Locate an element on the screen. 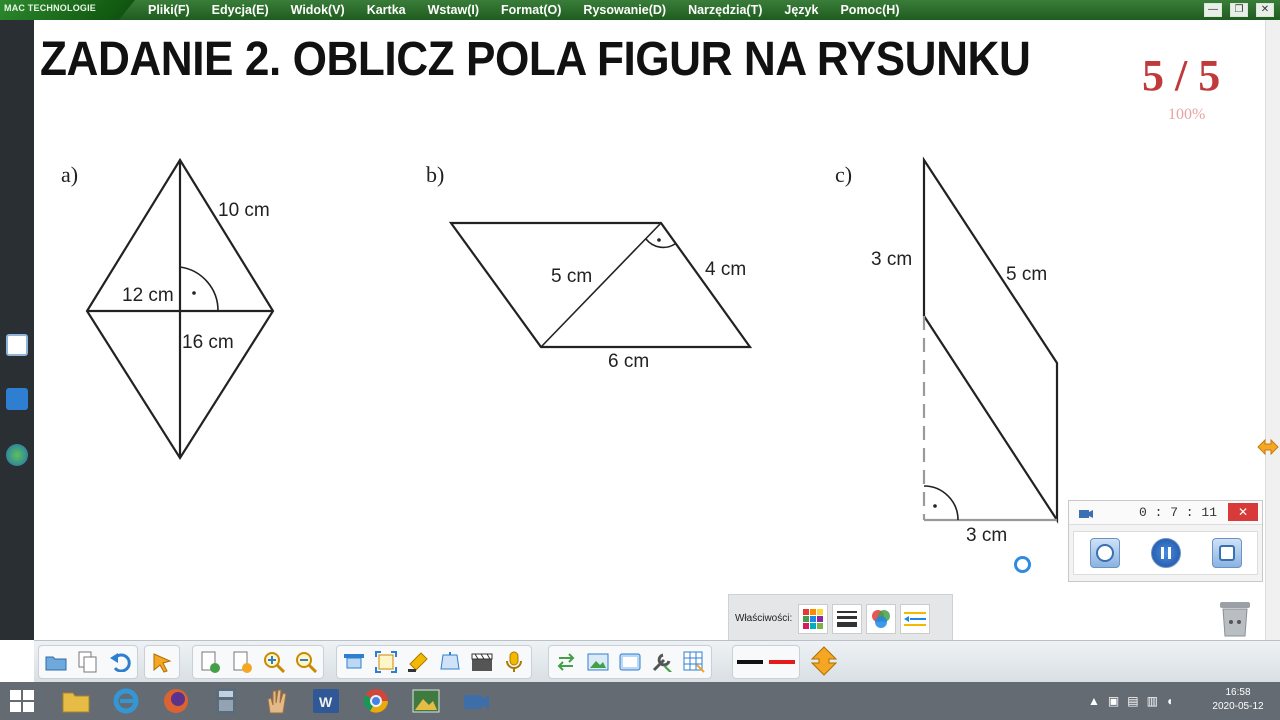  photos-icon is located at coordinates (426, 701).